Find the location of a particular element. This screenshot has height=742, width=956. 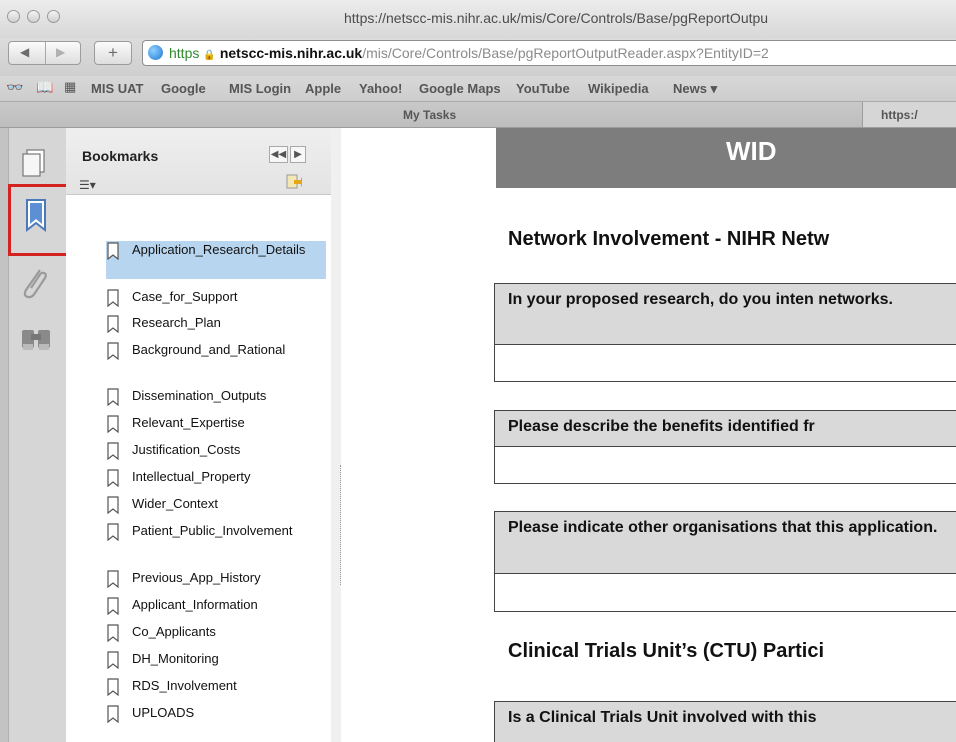

bookmark-item-background-and-rational: Background_and_Rational is located at coordinates (216, 360).